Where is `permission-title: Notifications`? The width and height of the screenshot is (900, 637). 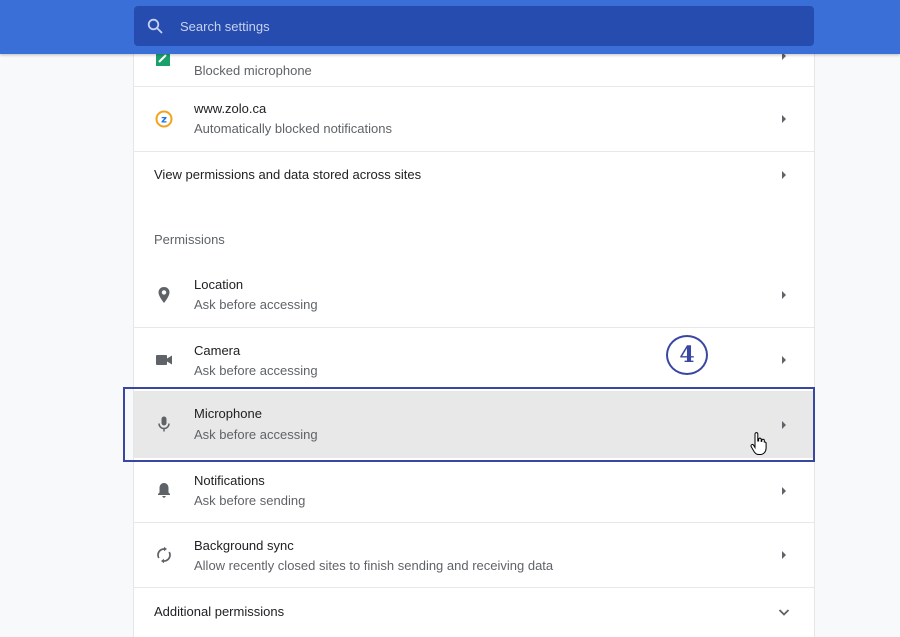 permission-title: Notifications is located at coordinates (229, 480).